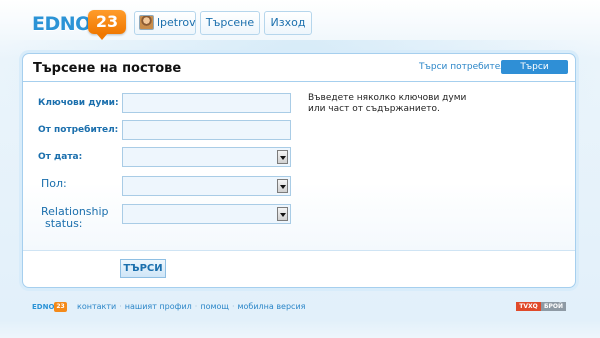  I want to click on from-date-select, so click(206, 157).